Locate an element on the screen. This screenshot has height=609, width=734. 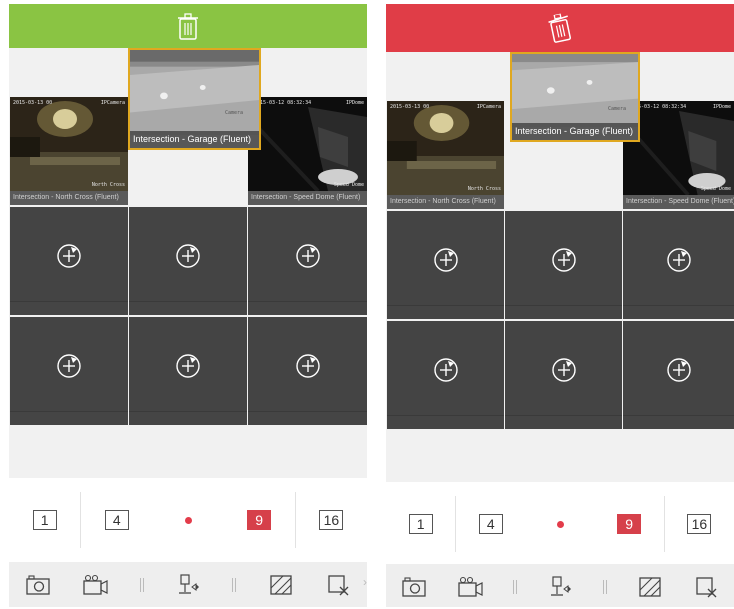
video-feed: 2015-03-12 08:32:34 IPDome Speed Dome is located at coordinates (307, 144).